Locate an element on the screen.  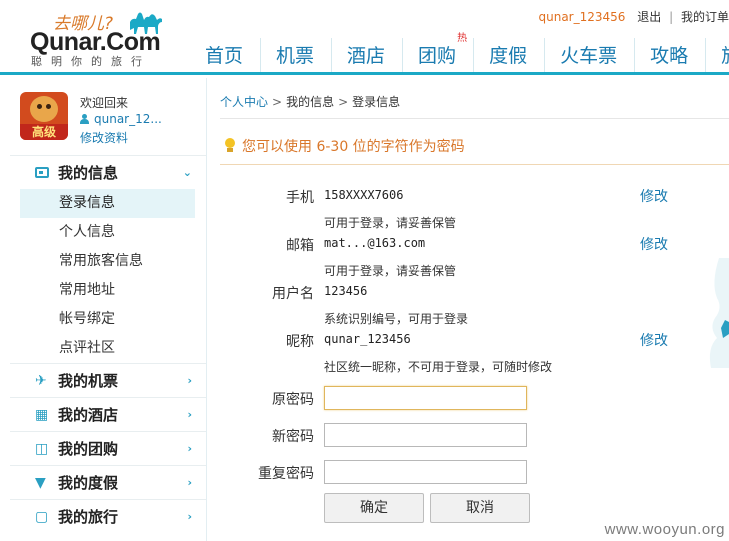
new-password-input is located at coordinates (425, 435).